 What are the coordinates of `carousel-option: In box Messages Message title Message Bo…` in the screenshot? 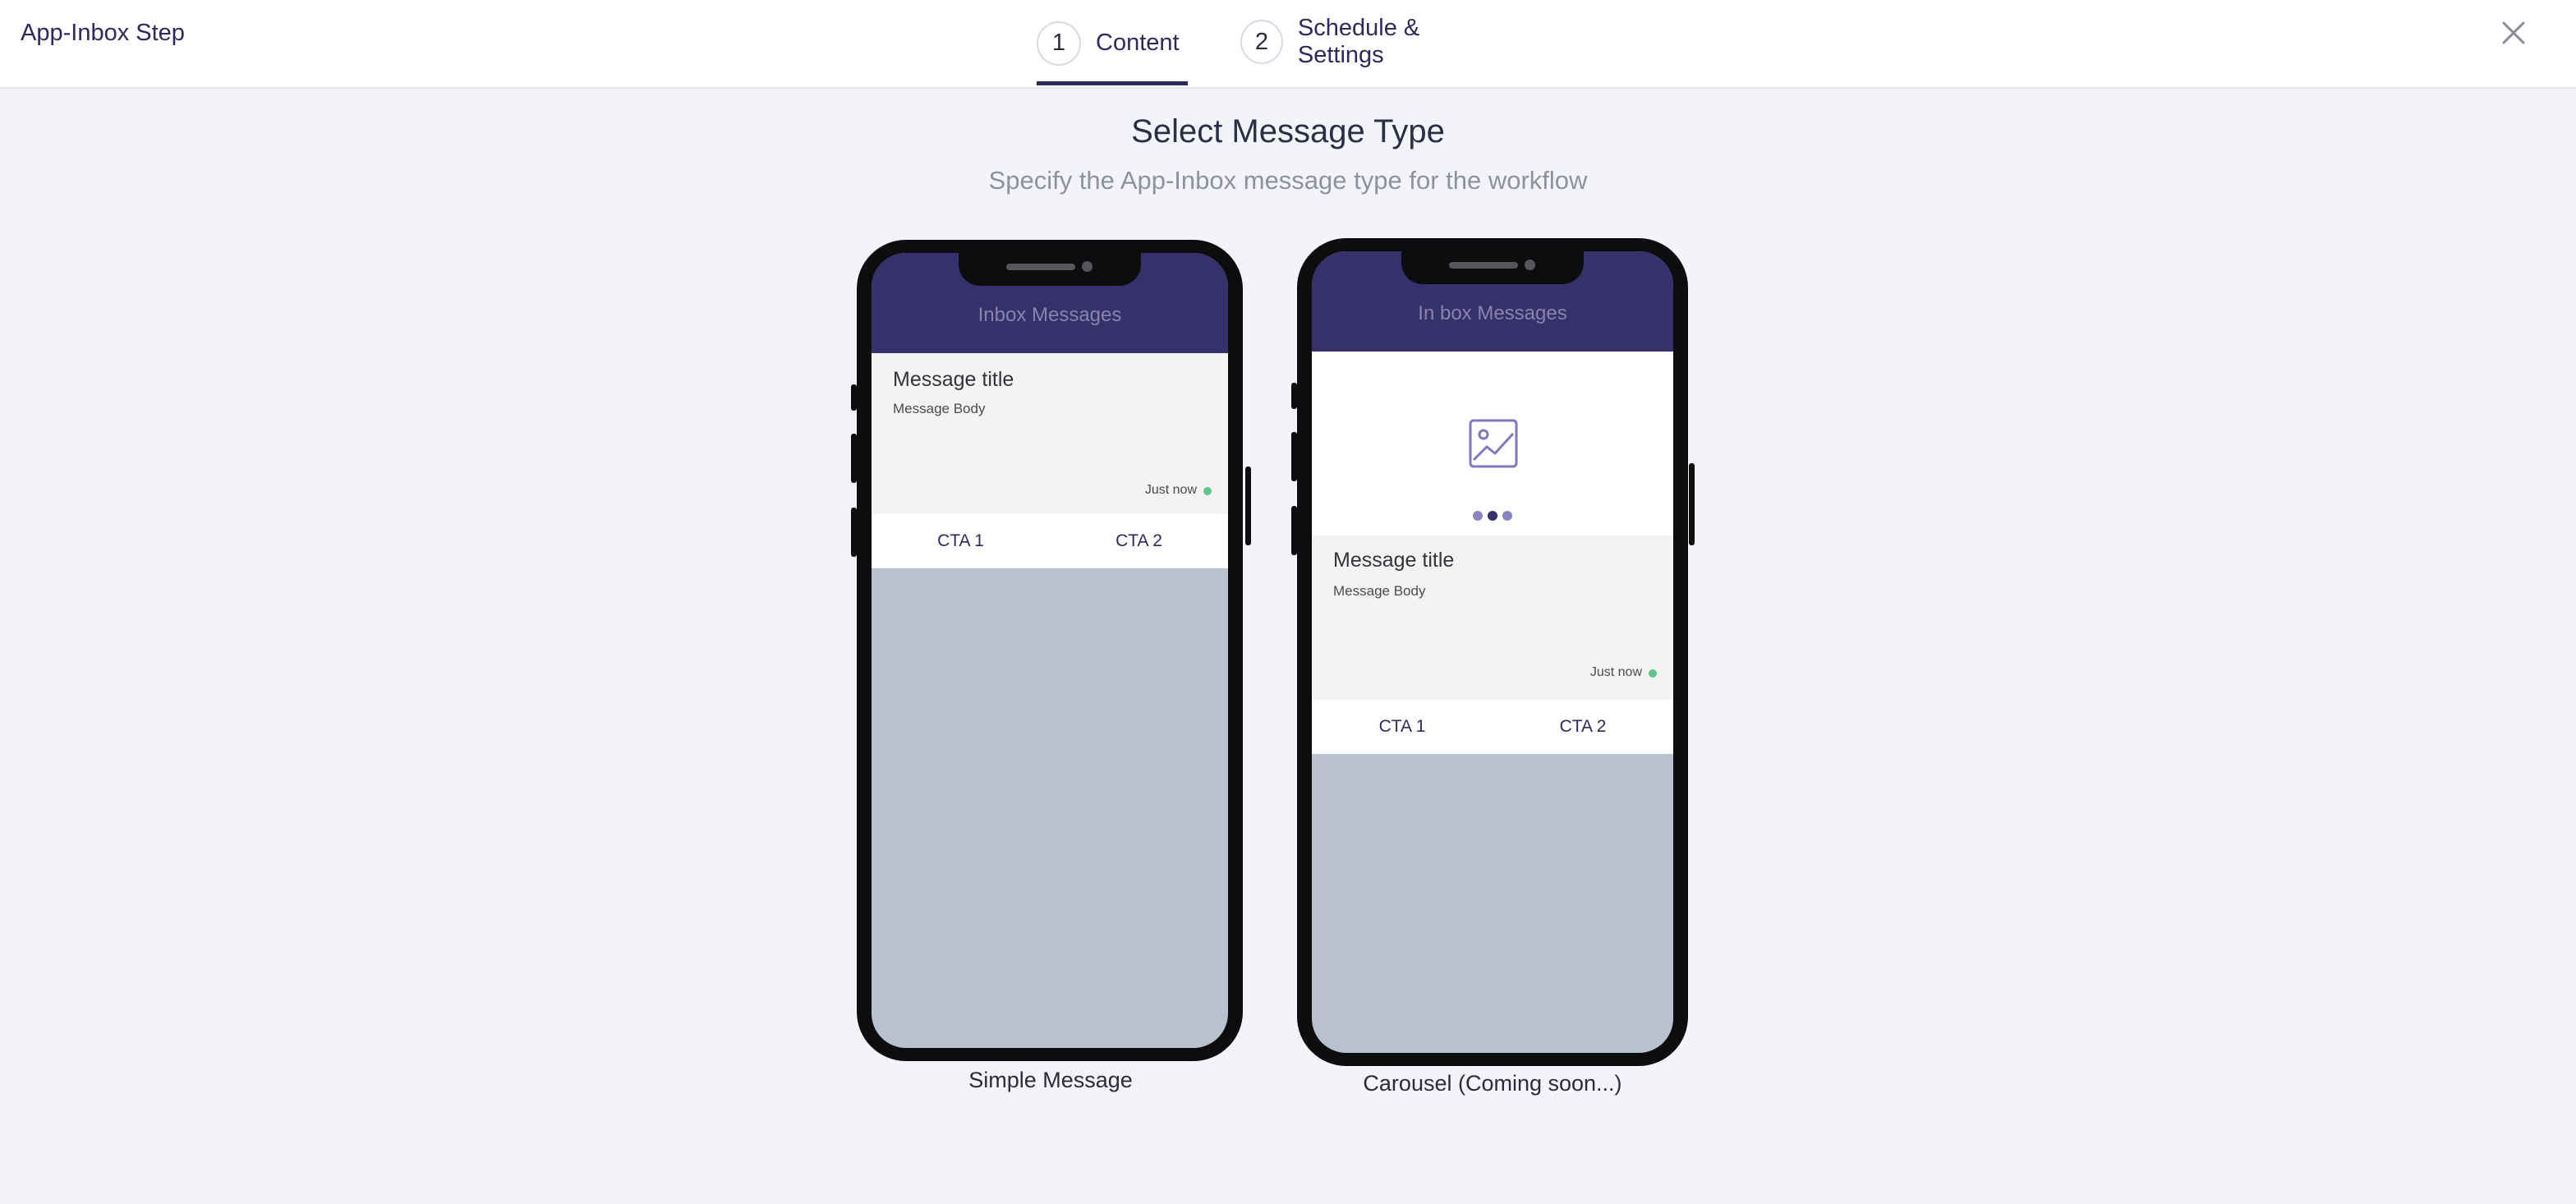 It's located at (1493, 669).